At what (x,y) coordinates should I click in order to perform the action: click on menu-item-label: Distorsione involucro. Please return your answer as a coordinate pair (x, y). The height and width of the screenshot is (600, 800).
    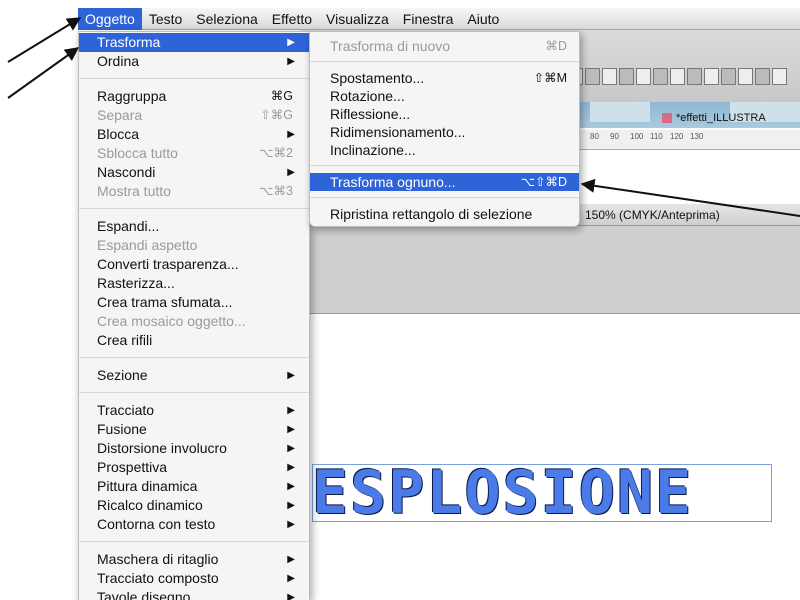
    Looking at the image, I should click on (162, 448).